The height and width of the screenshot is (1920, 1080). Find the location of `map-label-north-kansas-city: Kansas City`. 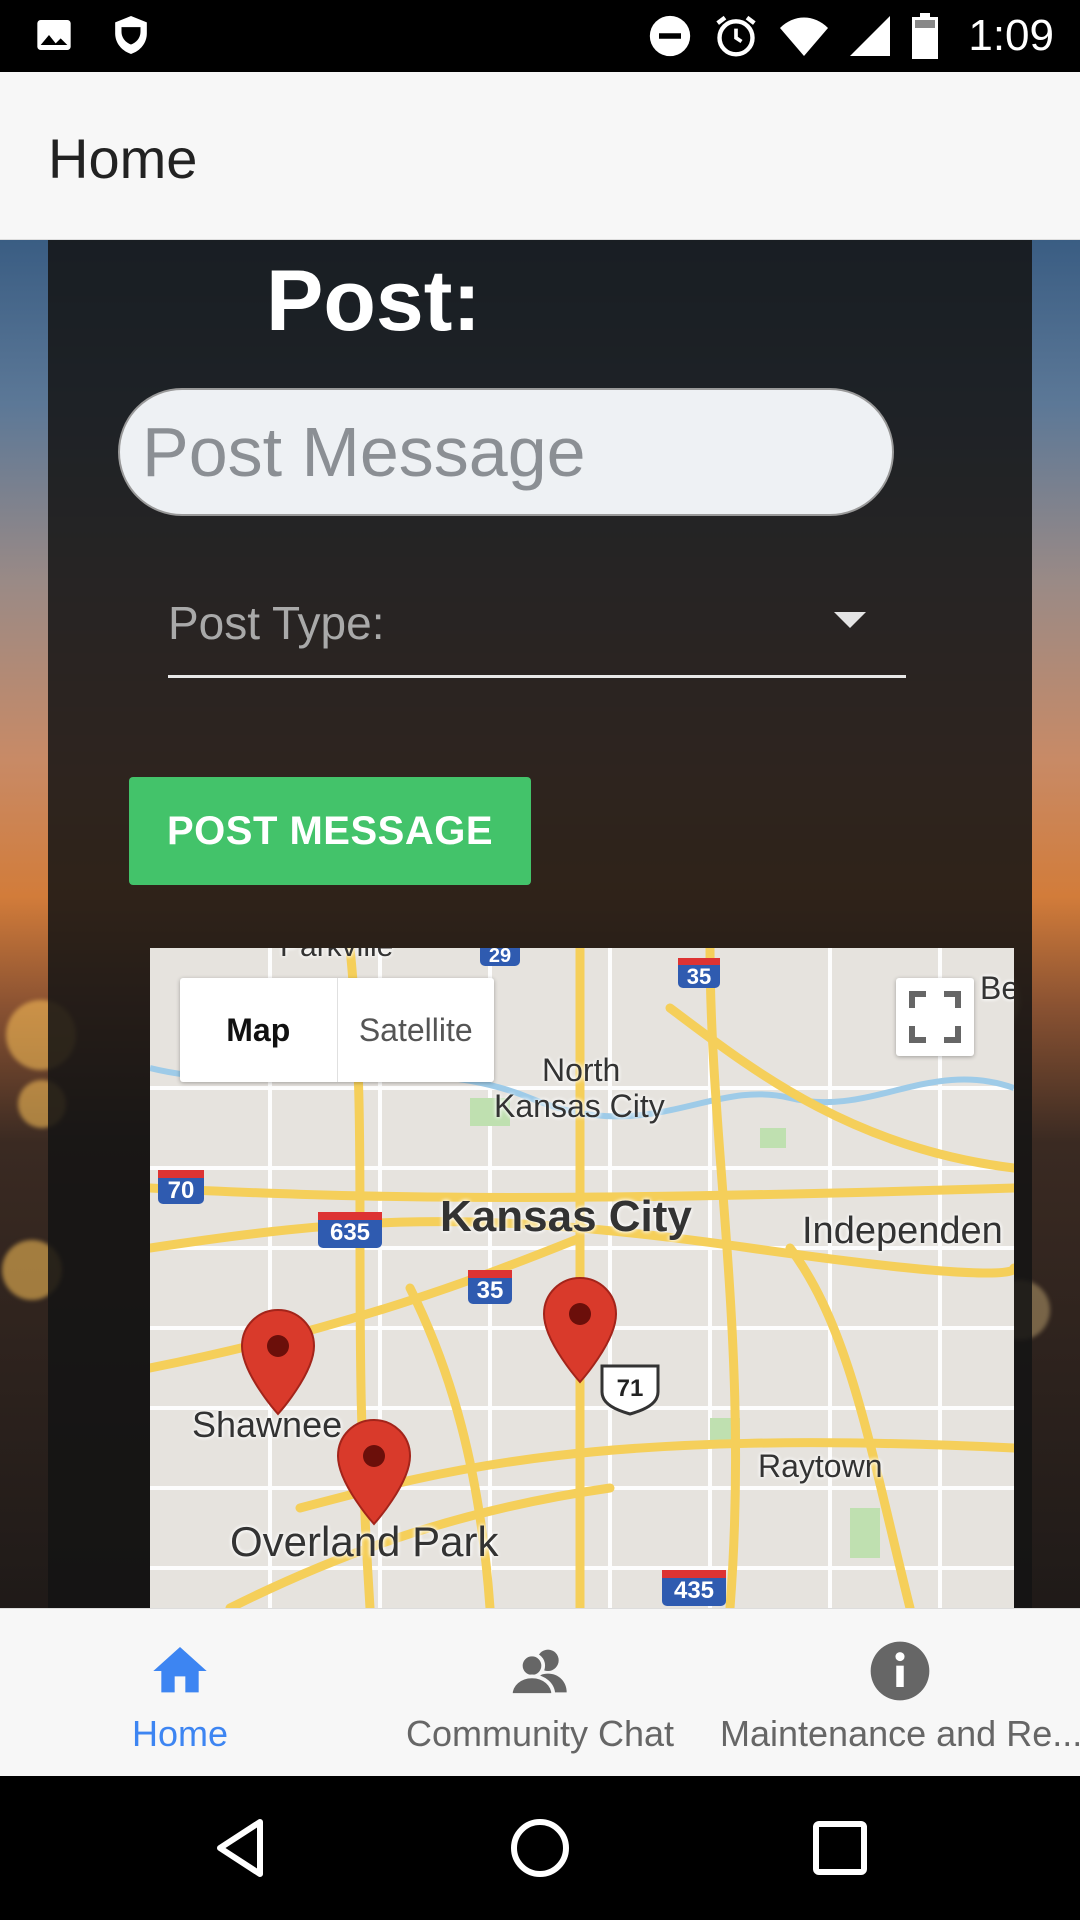

map-label-north-kansas-city: Kansas City is located at coordinates (579, 1106).